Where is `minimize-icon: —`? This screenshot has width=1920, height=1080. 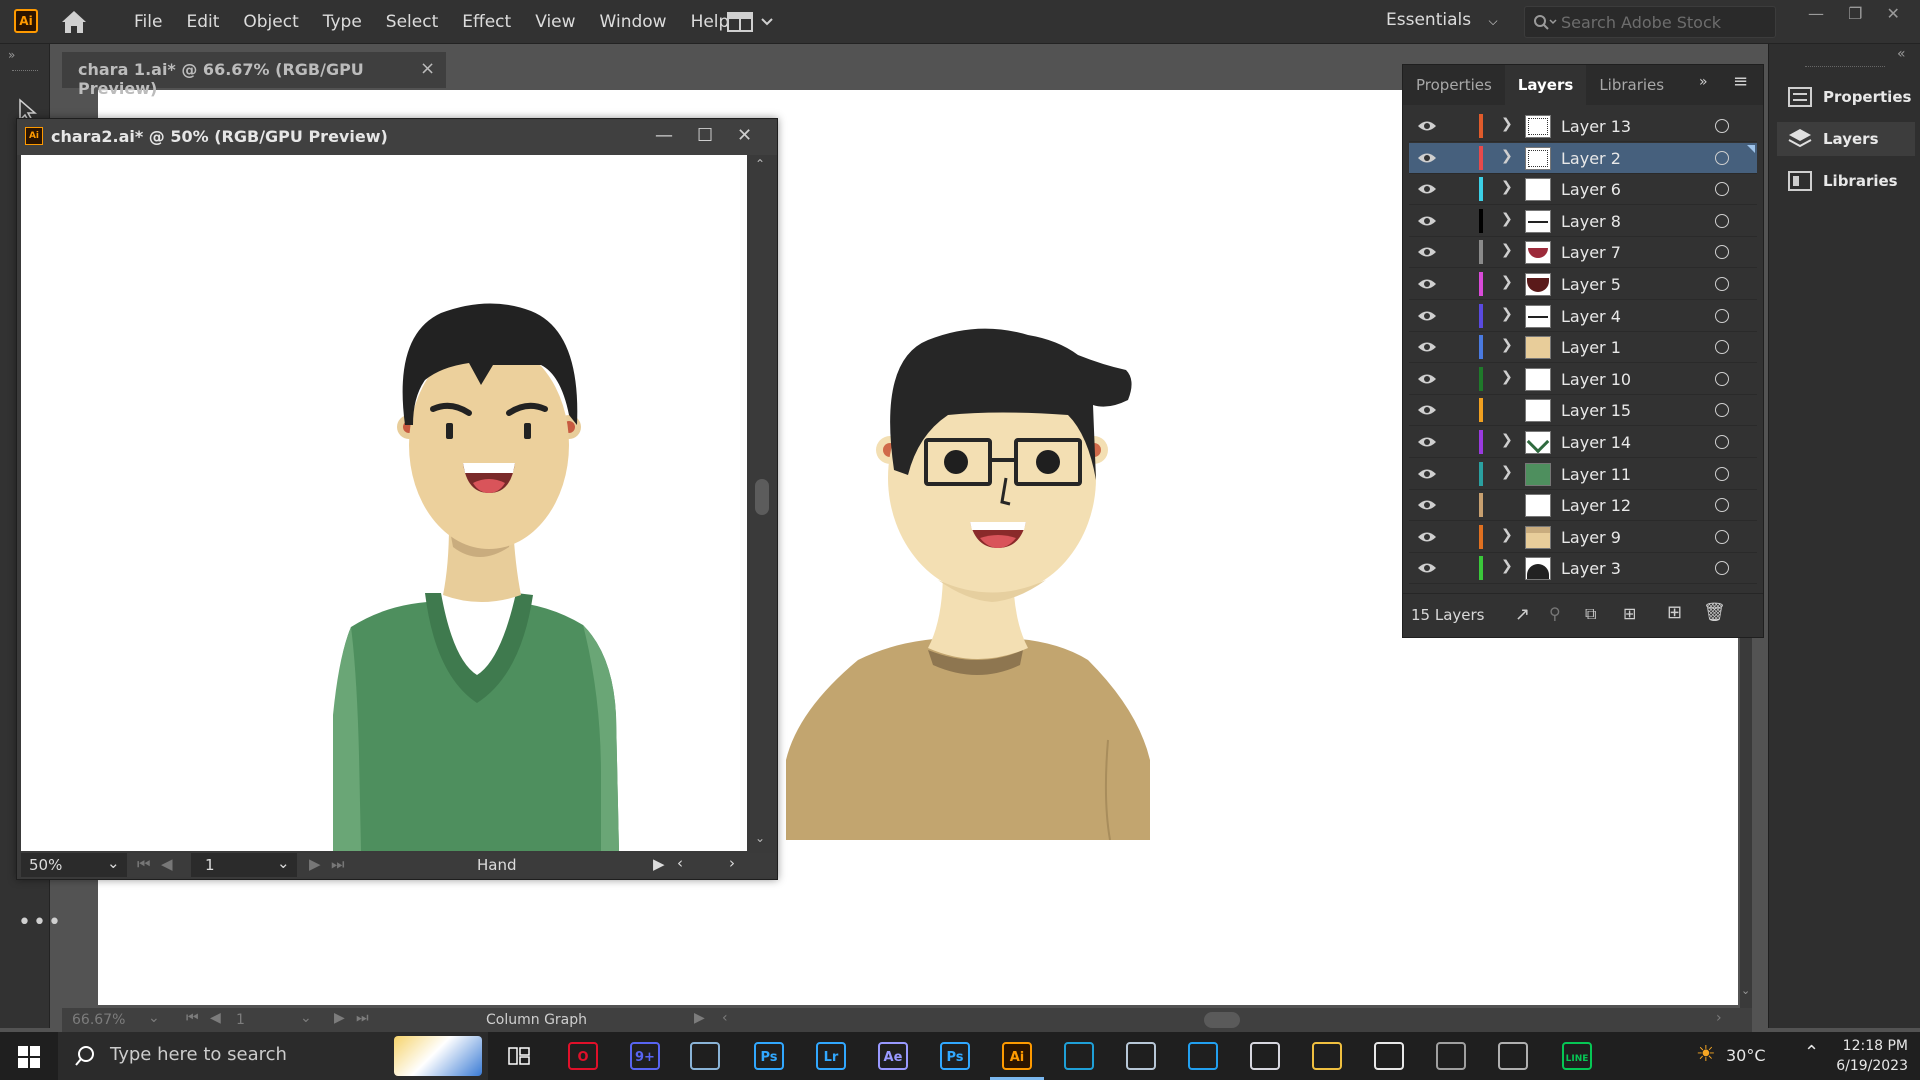 minimize-icon: — is located at coordinates (664, 135).